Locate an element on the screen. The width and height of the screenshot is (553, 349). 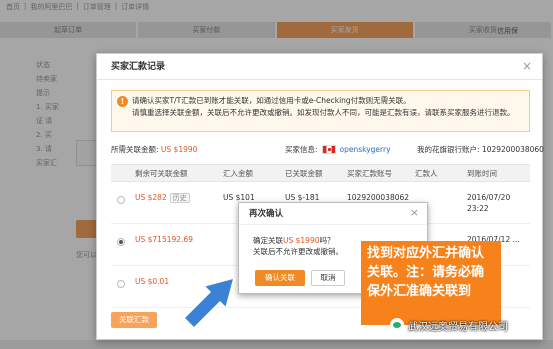
wechat-icon is located at coordinates (397, 325).